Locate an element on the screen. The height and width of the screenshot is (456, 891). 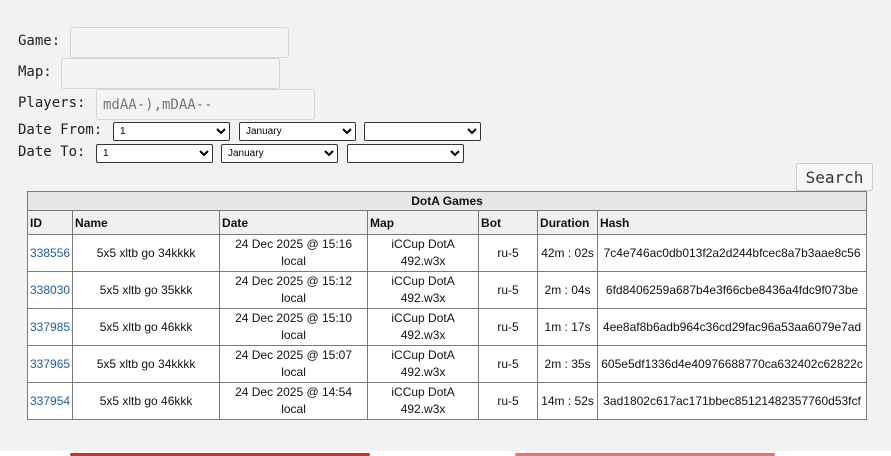
date-from-month-select: January is located at coordinates (297, 131).